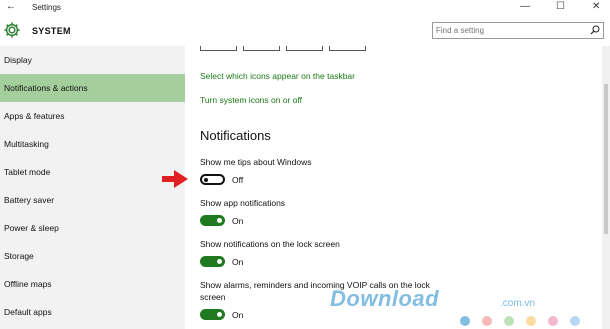 The width and height of the screenshot is (610, 329). I want to click on scrollbar, so click(606, 187).